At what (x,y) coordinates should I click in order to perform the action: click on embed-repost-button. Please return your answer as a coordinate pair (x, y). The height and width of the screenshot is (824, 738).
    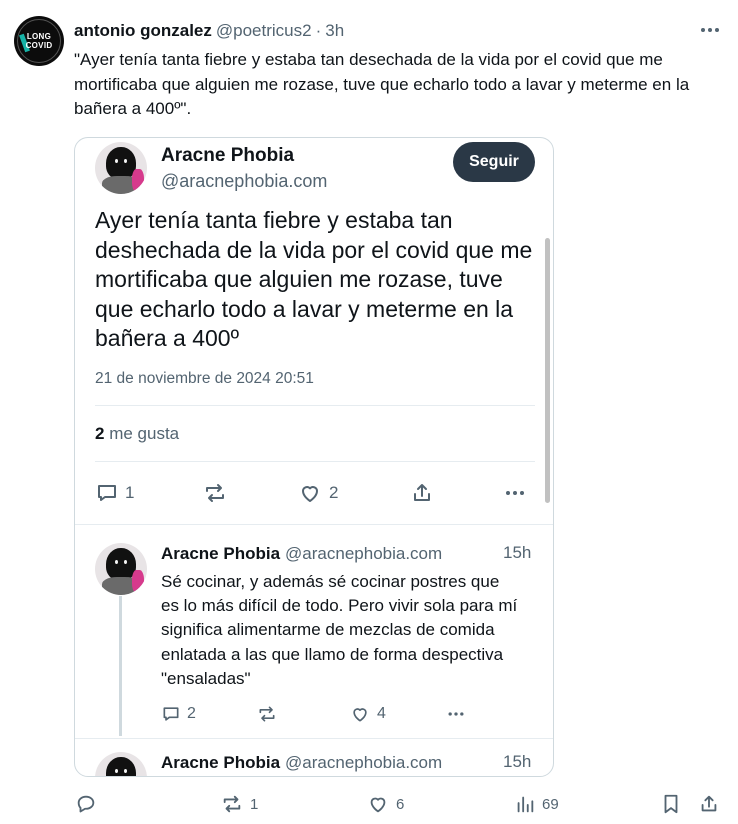
    Looking at the image, I should click on (215, 493).